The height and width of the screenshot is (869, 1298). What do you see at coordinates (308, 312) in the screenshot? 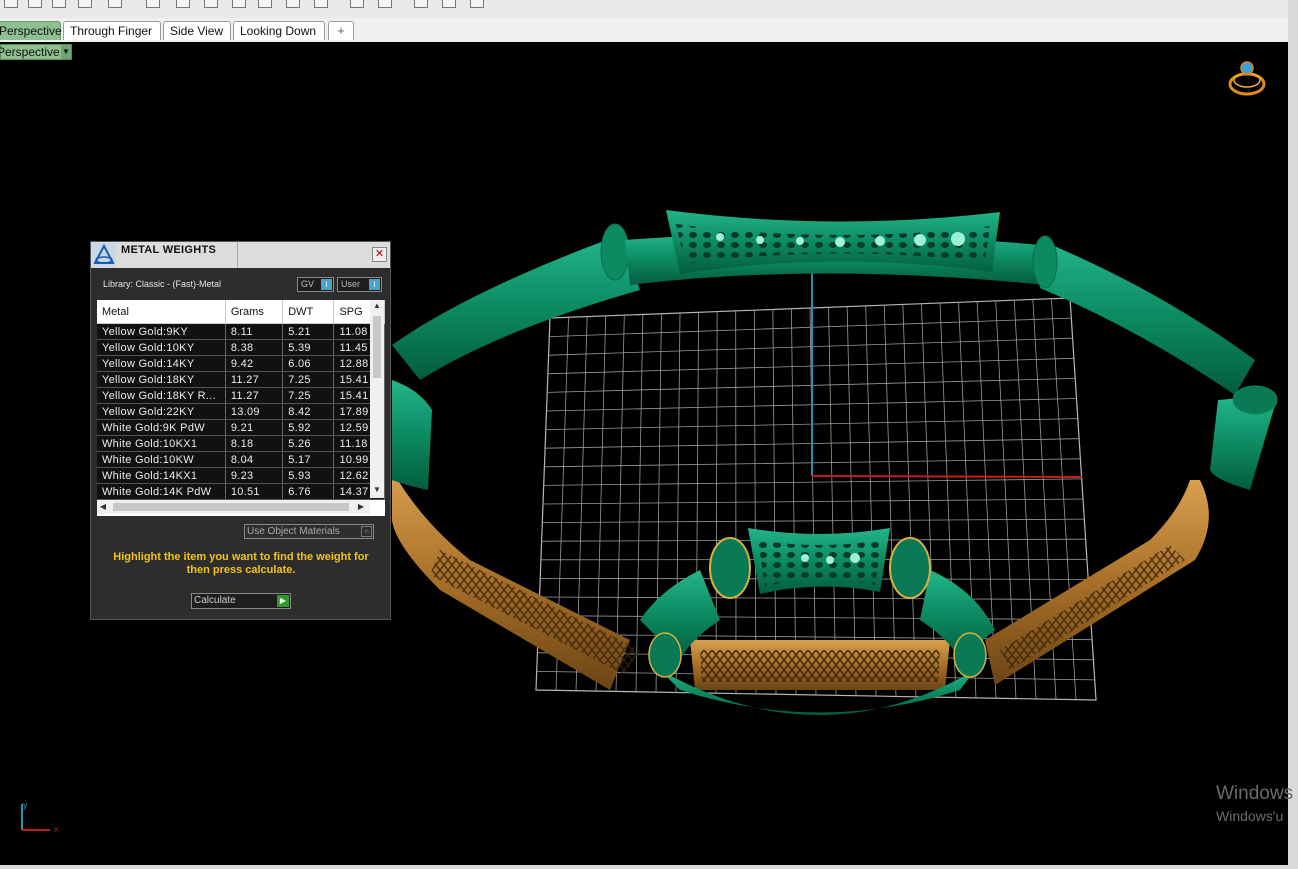
I see `column-header-dwt: DWT` at bounding box center [308, 312].